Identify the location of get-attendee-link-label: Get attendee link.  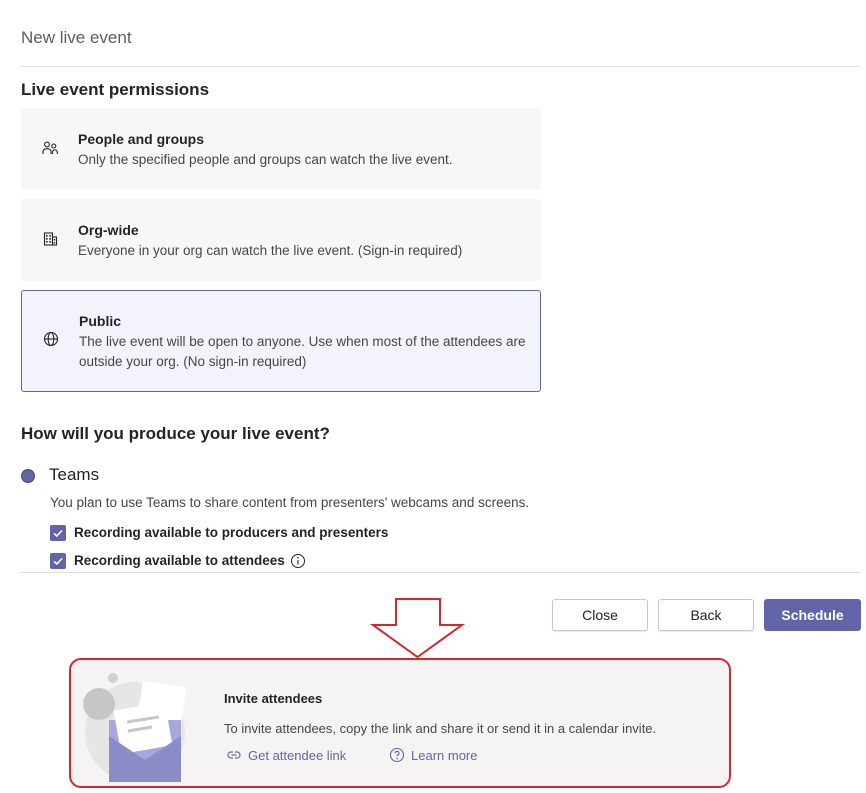
(297, 755).